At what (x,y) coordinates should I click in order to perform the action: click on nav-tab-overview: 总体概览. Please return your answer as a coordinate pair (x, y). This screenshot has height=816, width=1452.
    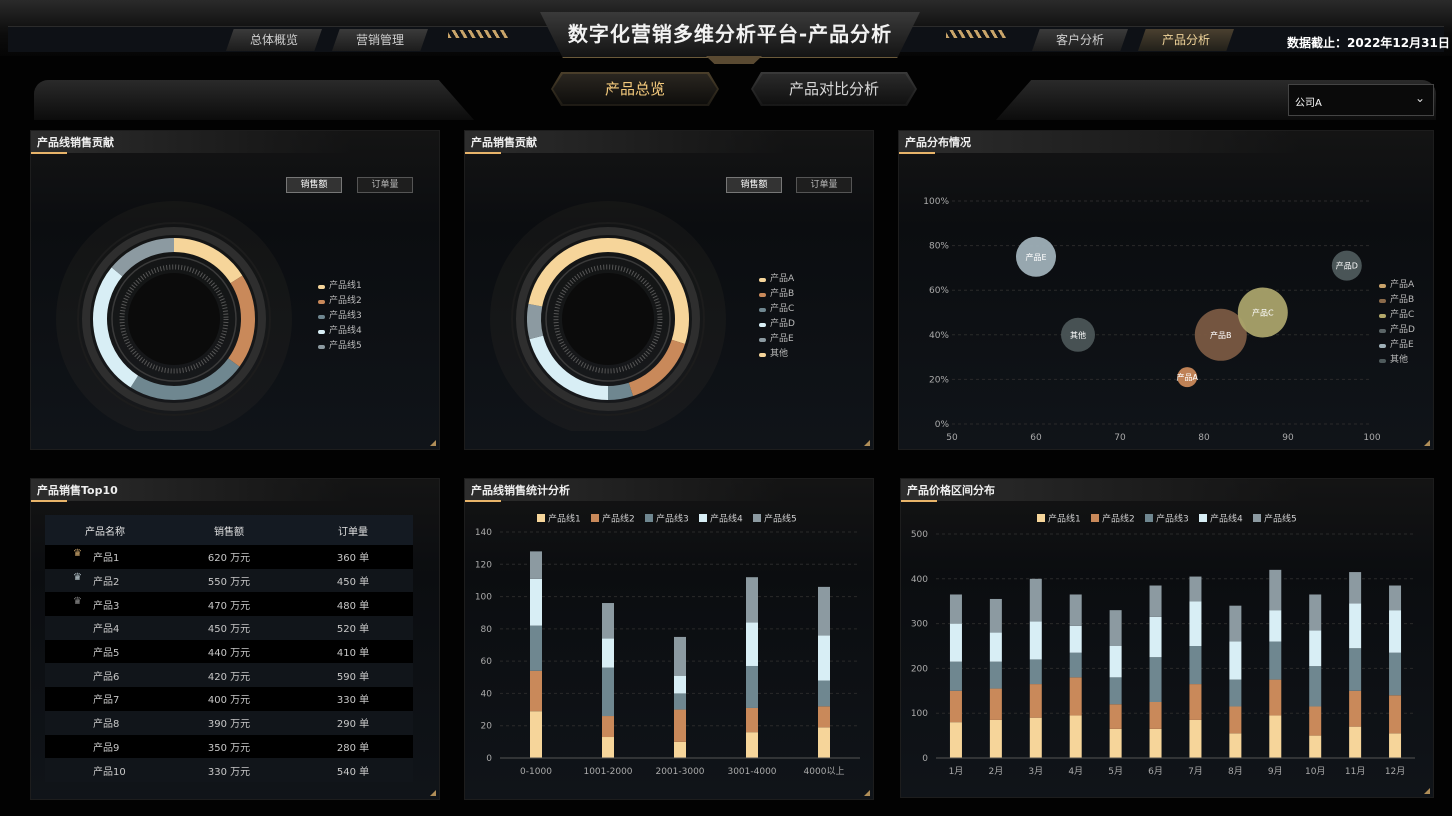
    Looking at the image, I should click on (274, 40).